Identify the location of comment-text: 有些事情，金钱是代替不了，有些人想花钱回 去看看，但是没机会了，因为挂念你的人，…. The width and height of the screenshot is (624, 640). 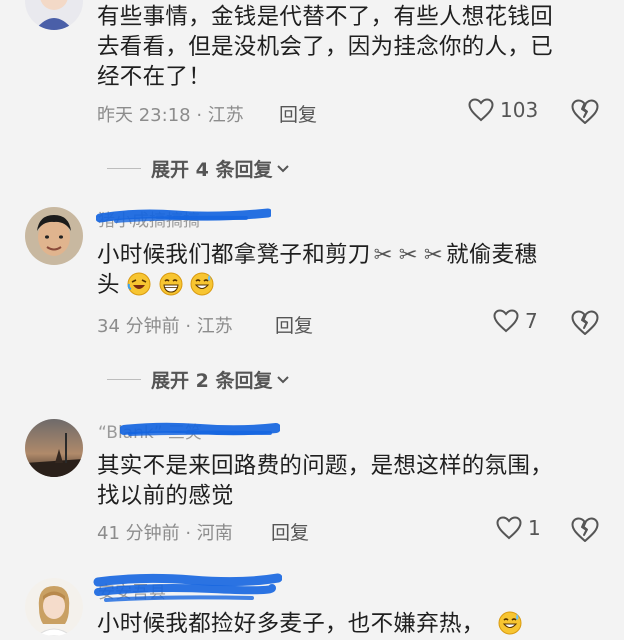
(352, 47).